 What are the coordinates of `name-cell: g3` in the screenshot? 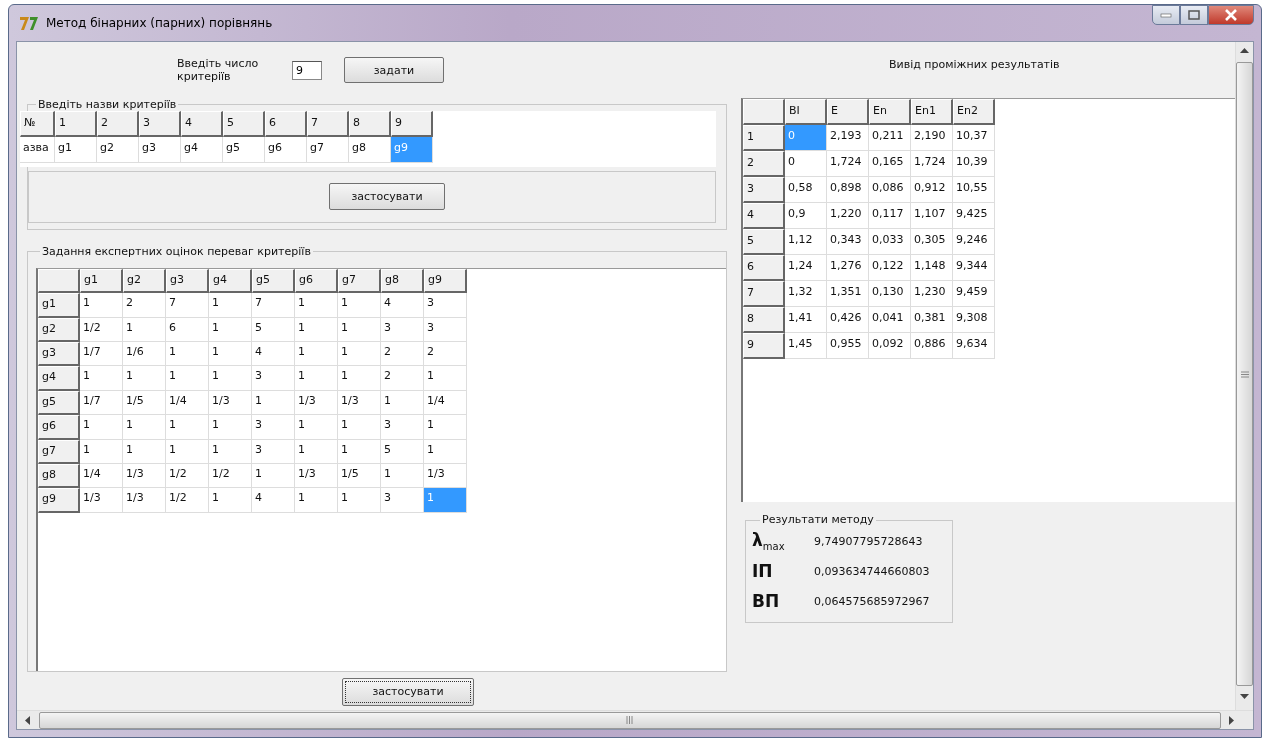 It's located at (160, 149).